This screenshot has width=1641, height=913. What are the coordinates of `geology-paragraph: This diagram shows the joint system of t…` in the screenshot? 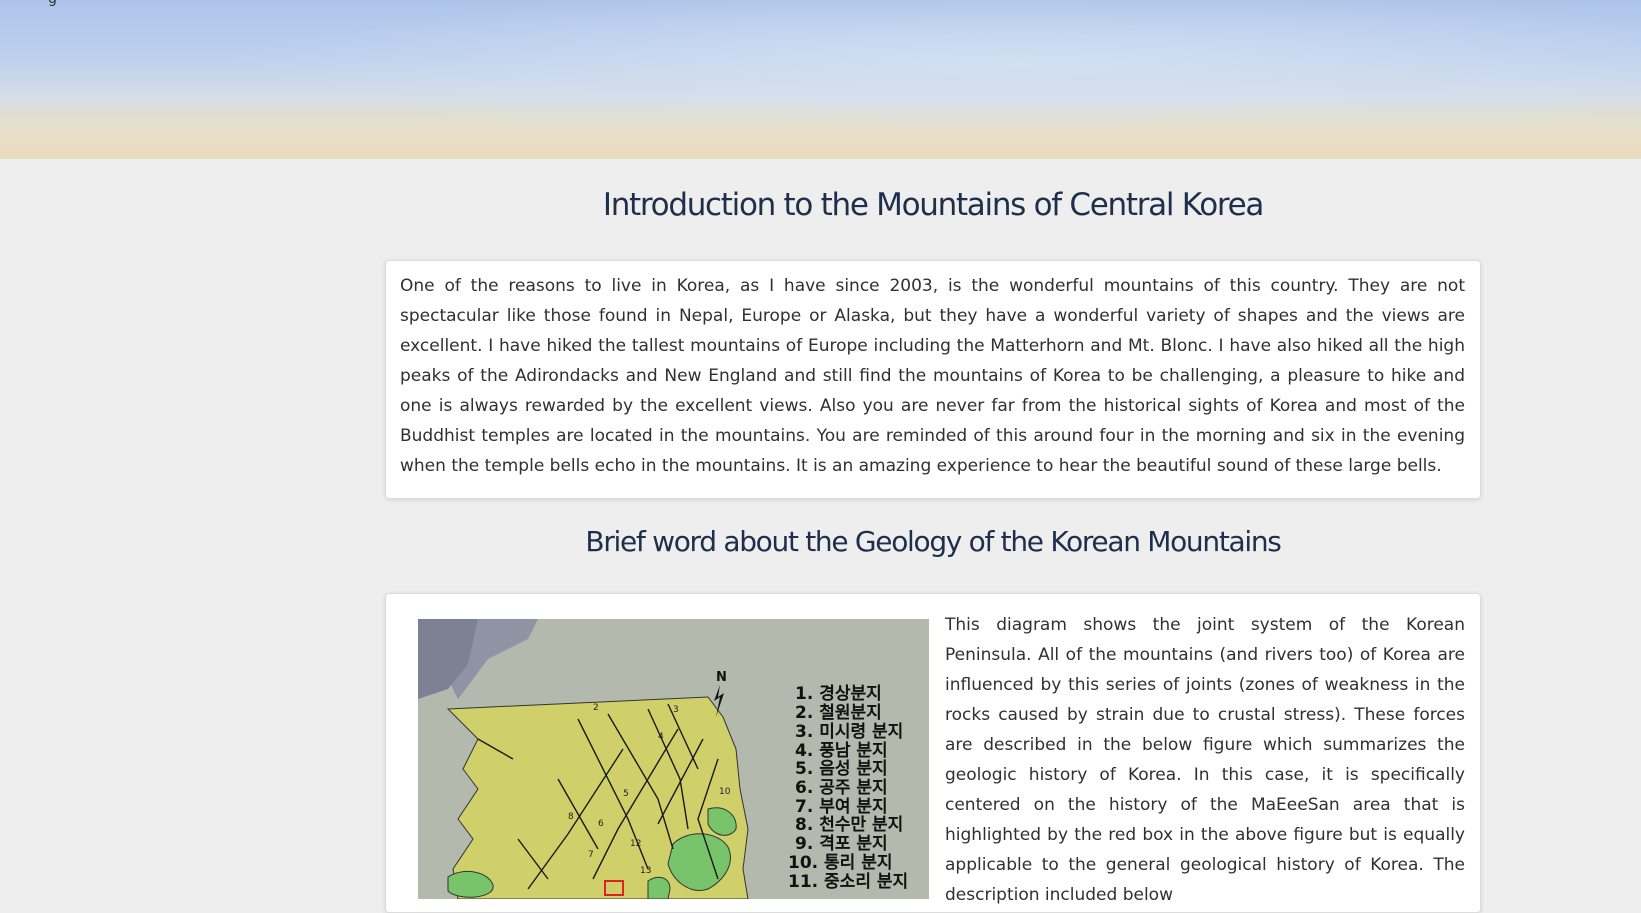 It's located at (1205, 760).